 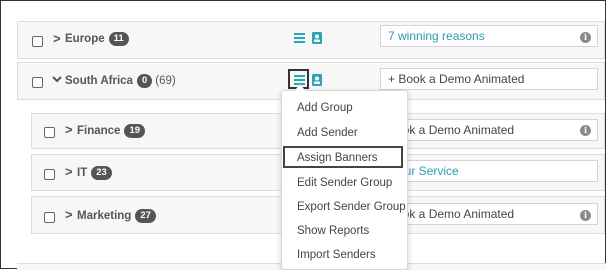 I want to click on menu-item-export-sender-group: Export Sender Group, so click(x=351, y=207).